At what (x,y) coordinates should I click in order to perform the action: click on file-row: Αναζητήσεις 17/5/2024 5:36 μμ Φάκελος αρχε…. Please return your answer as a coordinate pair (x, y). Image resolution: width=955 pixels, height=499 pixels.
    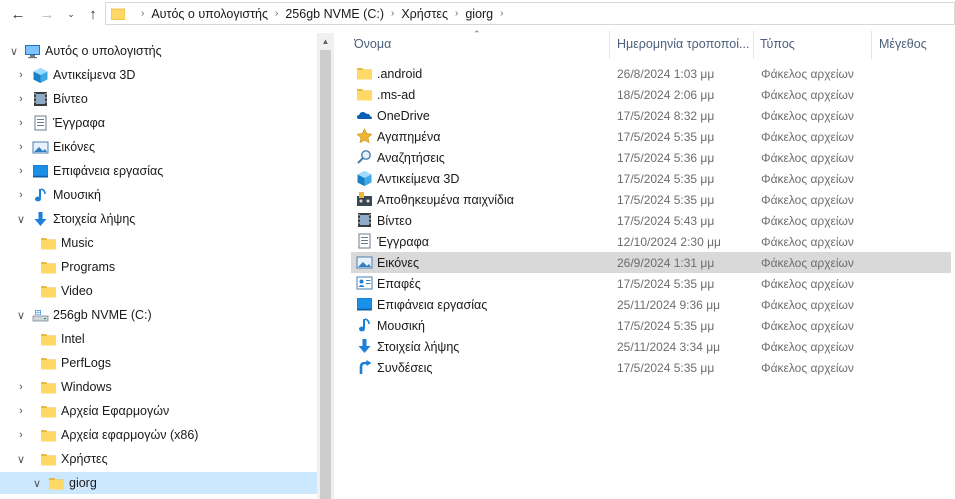
    Looking at the image, I should click on (651, 157).